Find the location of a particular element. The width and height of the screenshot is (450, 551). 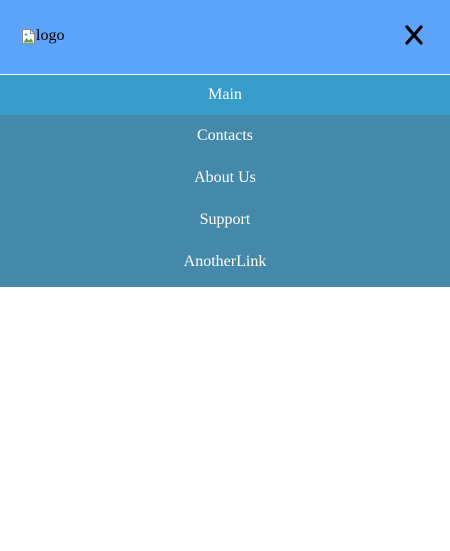

nav-item-contacts: Contacts is located at coordinates (225, 136).